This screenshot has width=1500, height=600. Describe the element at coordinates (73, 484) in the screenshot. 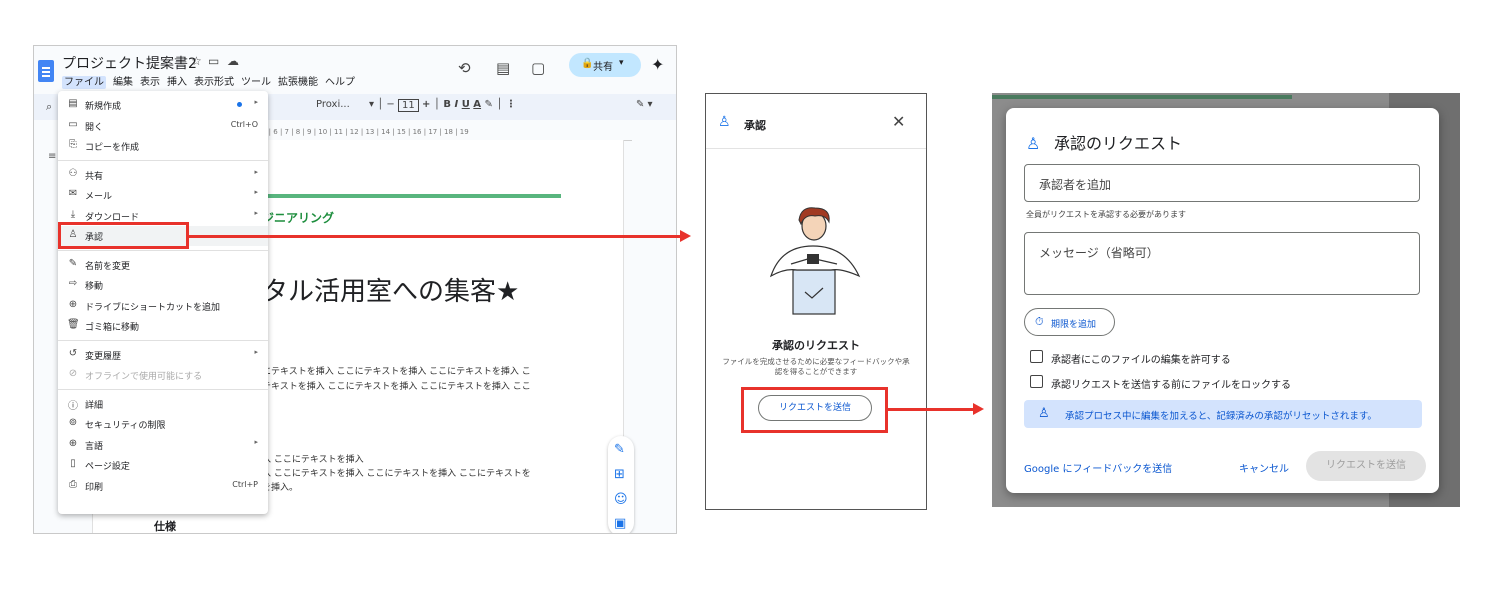

I see `menu-item-icon: ⎙` at that location.